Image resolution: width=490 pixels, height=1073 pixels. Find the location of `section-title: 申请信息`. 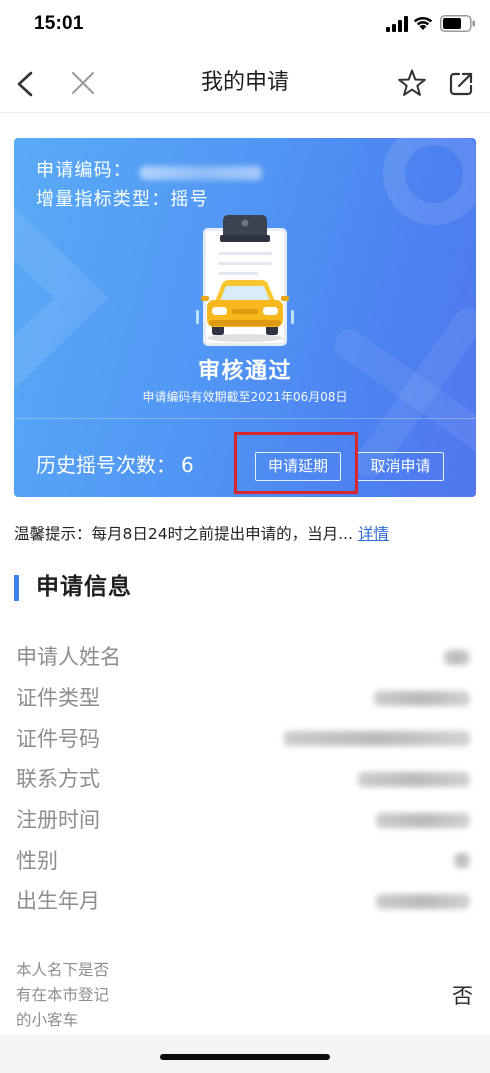

section-title: 申请信息 is located at coordinates (84, 587).